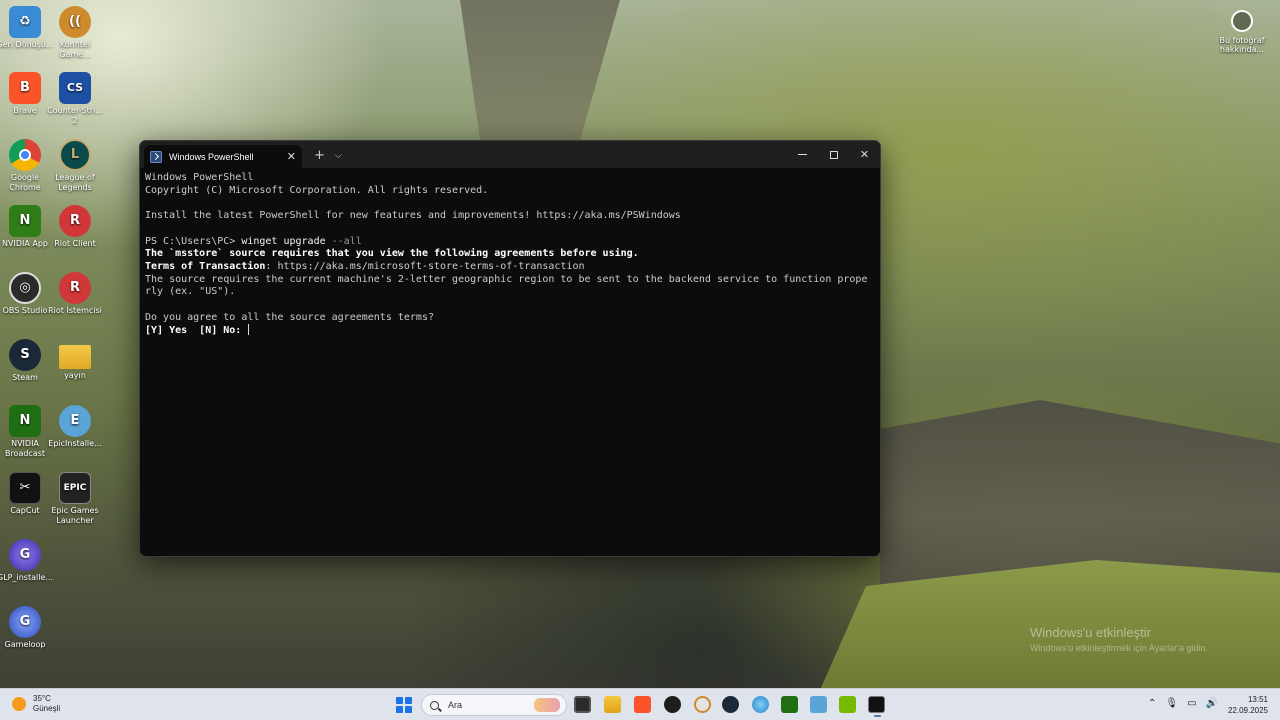  Describe the element at coordinates (540, 70) in the screenshot. I see `wallpaper-ridge` at that location.